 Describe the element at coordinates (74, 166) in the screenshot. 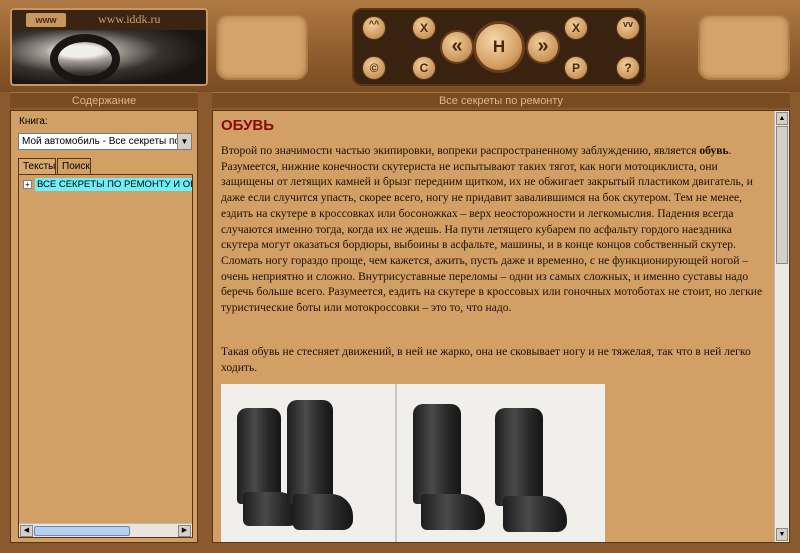

I see `tab-search: Поиск` at that location.